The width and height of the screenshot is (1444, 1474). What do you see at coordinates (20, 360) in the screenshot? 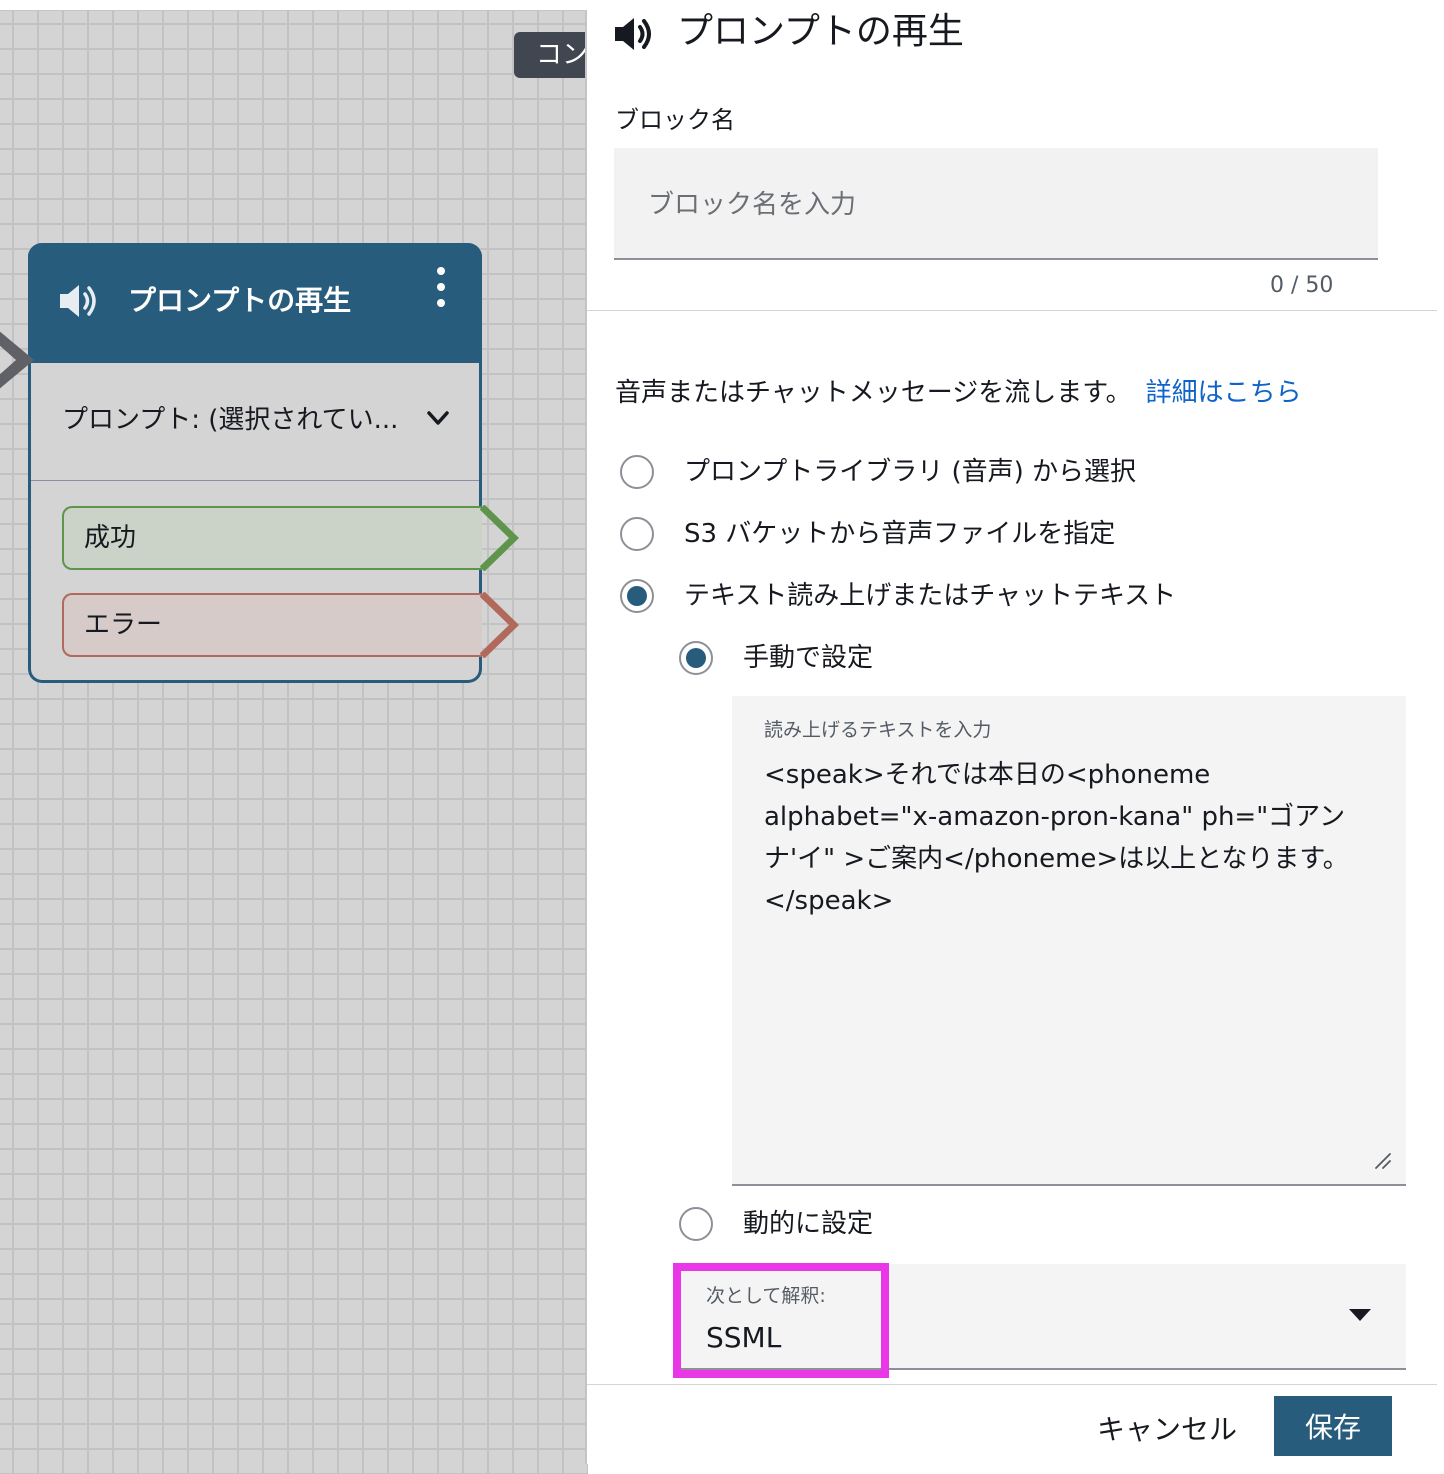
I see `block-input-connector` at bounding box center [20, 360].